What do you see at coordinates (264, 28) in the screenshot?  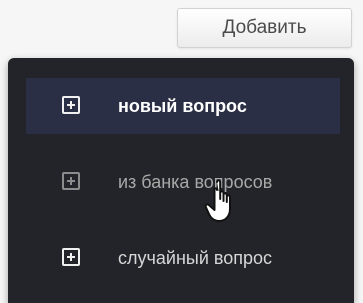 I see `add-button: Добавить` at bounding box center [264, 28].